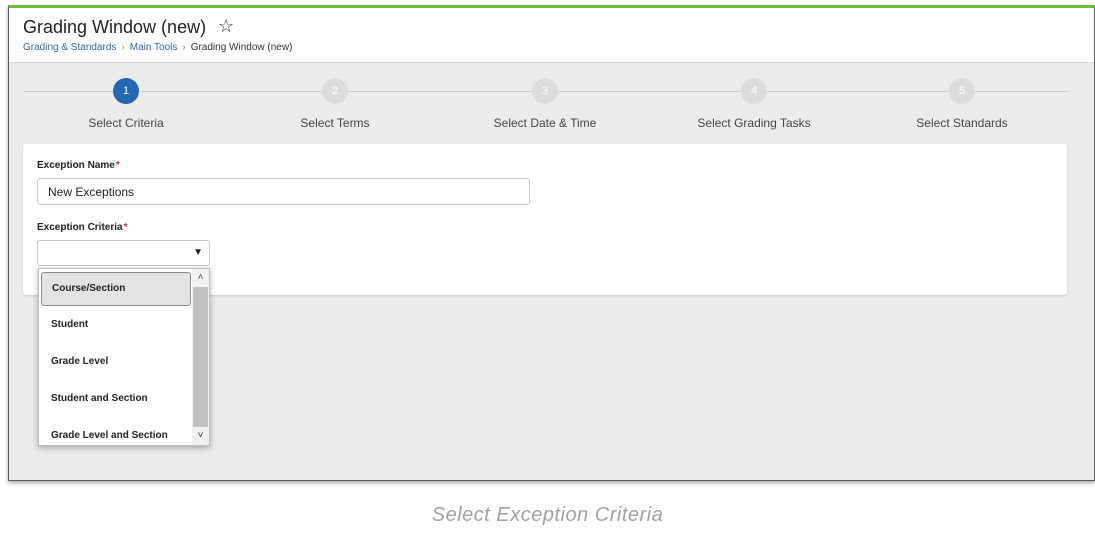 The height and width of the screenshot is (542, 1095). I want to click on option-grade-level-and-section: Grade Level and Section, so click(116, 432).